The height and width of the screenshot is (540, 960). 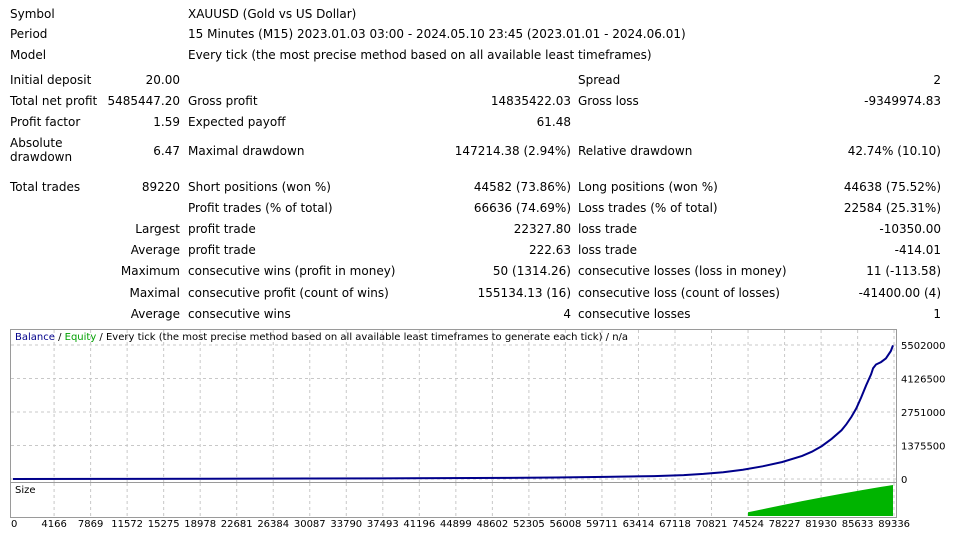 What do you see at coordinates (45, 122) in the screenshot?
I see `profit-factor-label: Profit factor` at bounding box center [45, 122].